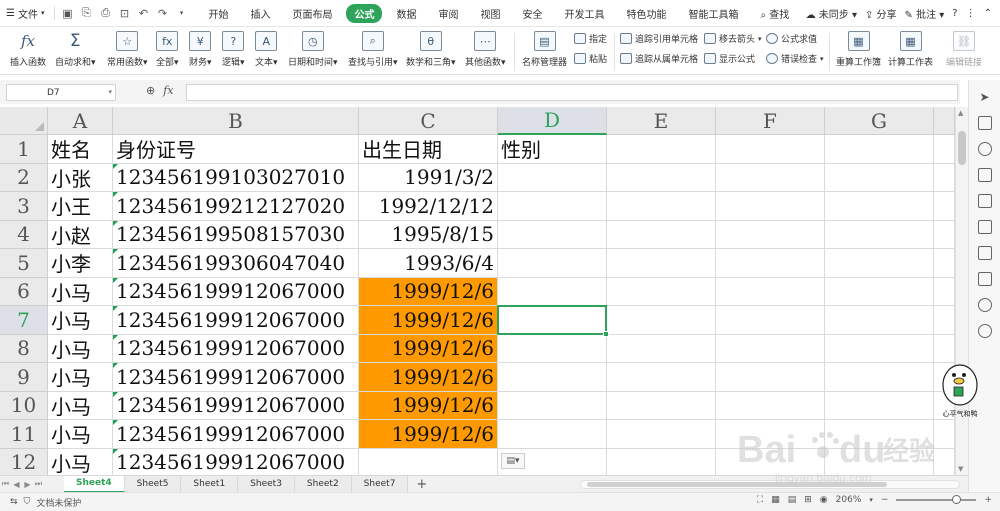  I want to click on sheet-tab: Sheet4, so click(94, 484).